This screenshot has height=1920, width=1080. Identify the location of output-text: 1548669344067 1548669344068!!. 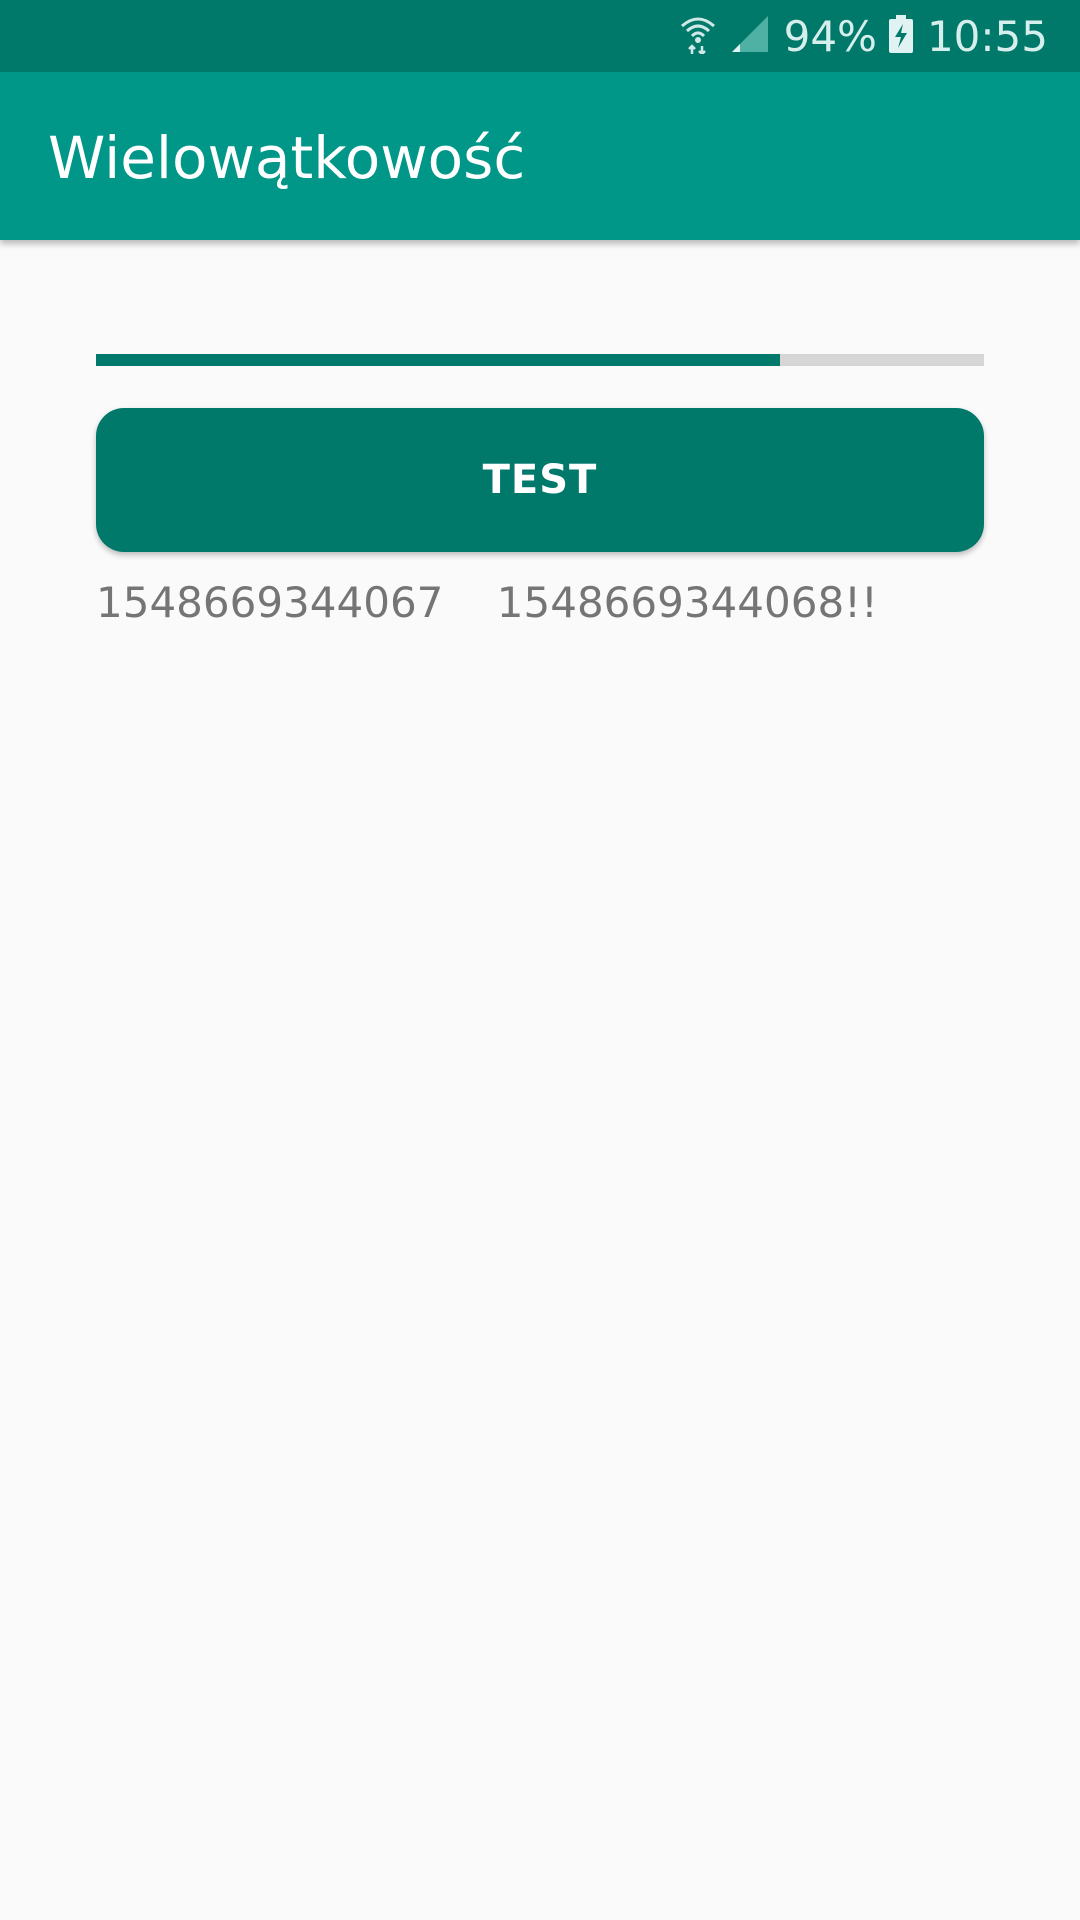
(487, 602).